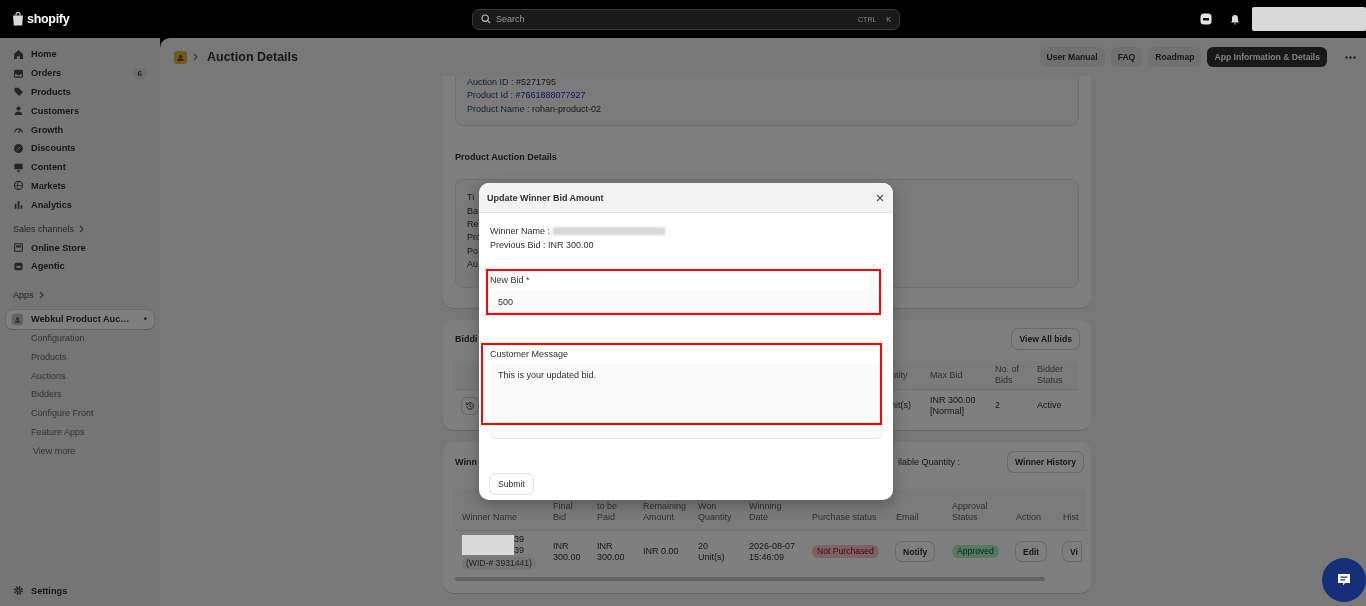  What do you see at coordinates (18, 266) in the screenshot?
I see `agent-icon` at bounding box center [18, 266].